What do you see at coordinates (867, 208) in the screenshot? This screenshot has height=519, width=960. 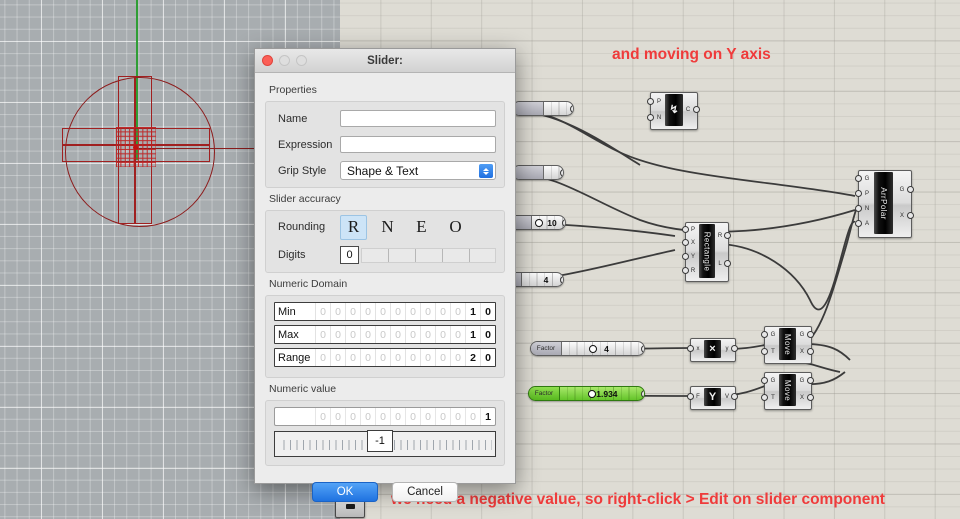 I see `input-port-n: N` at bounding box center [867, 208].